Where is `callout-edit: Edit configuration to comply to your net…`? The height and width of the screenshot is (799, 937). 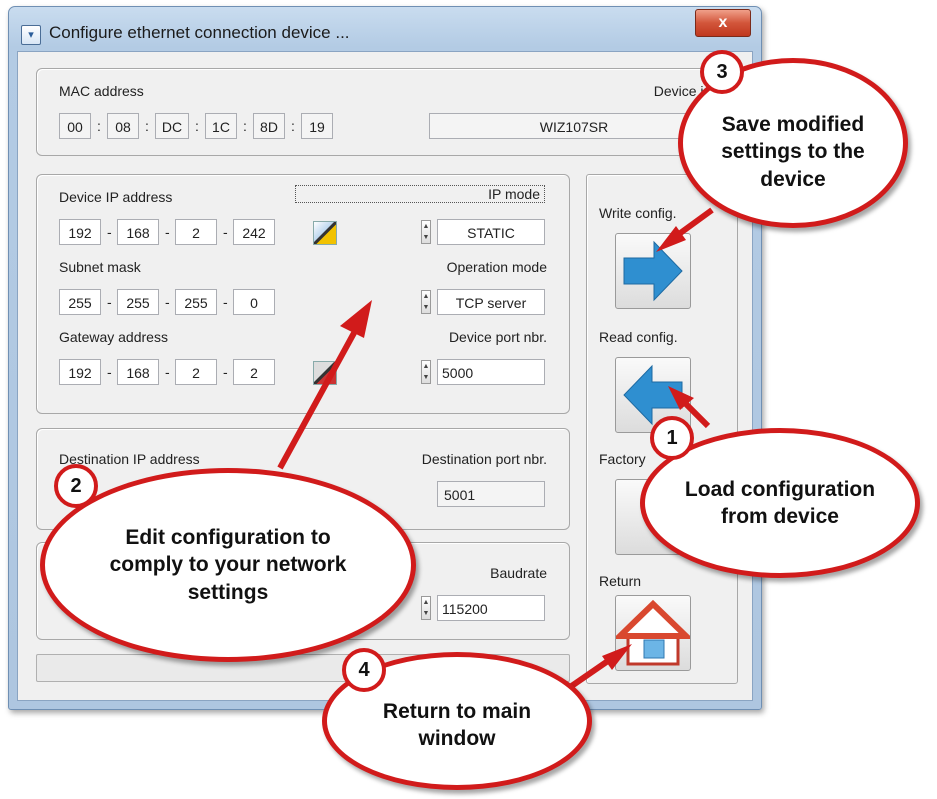 callout-edit: Edit configuration to comply to your net… is located at coordinates (228, 565).